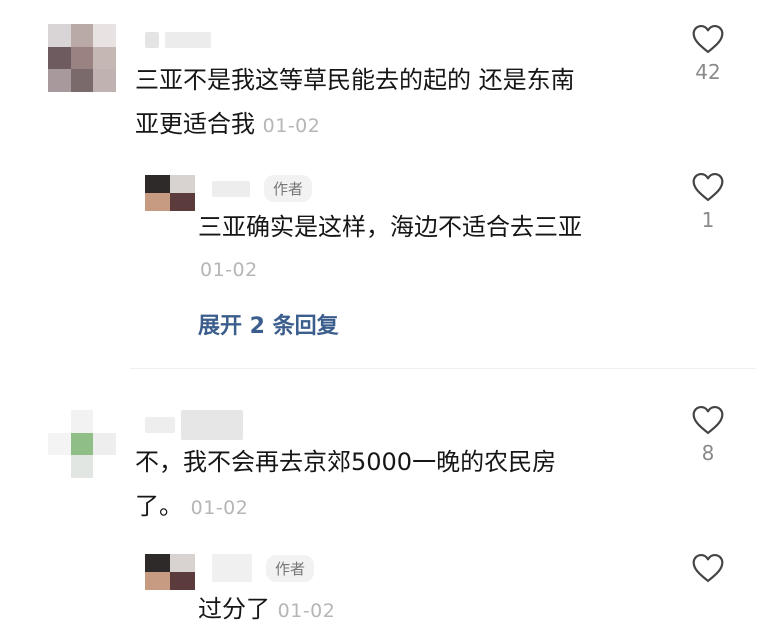 This screenshot has height=644, width=776. I want to click on expand-replies-link: 展开 2 条回复, so click(268, 324).